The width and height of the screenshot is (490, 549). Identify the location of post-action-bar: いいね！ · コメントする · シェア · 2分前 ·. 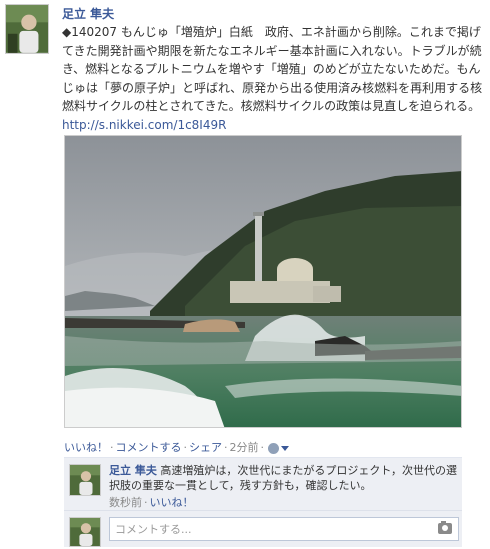
(176, 447).